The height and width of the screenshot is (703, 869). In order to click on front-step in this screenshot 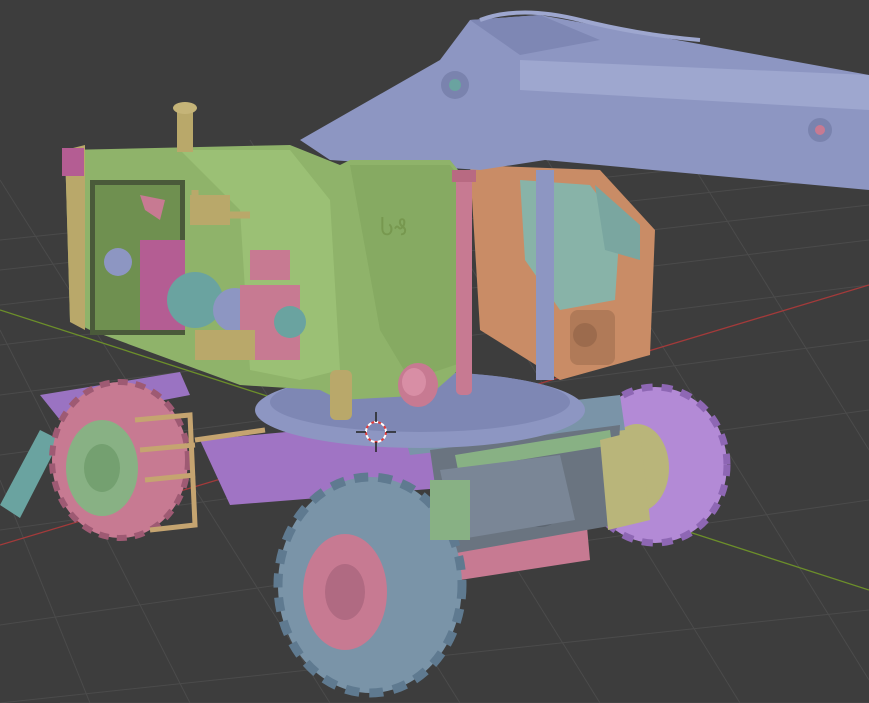, I will do `click(341, 395)`.